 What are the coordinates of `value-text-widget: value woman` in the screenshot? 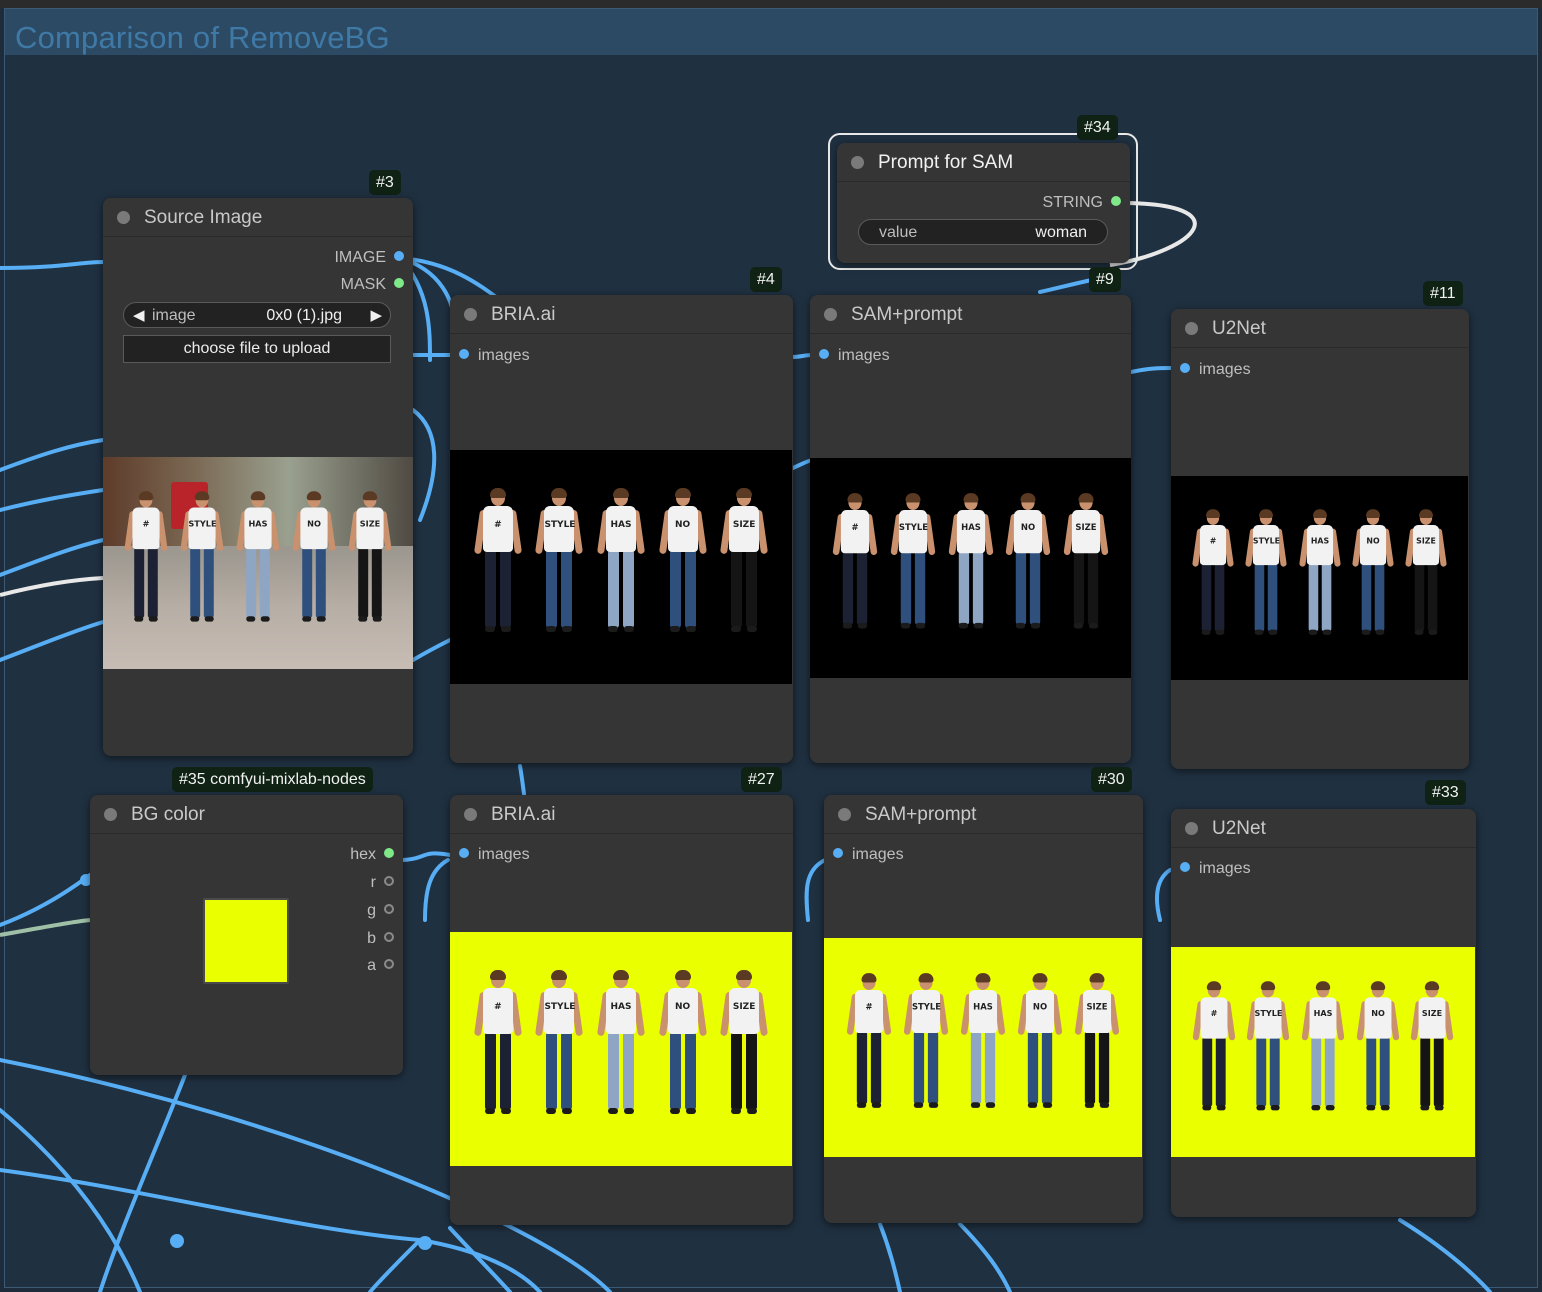 It's located at (983, 232).